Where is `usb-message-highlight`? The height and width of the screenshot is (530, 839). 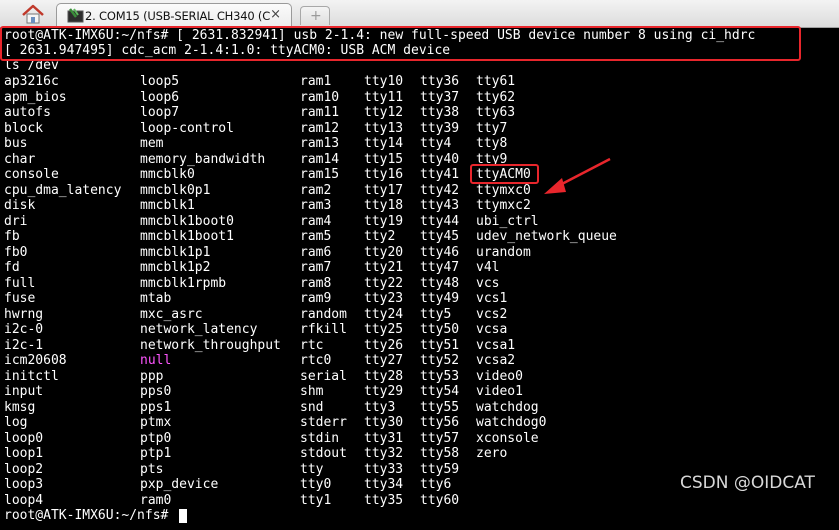
usb-message-highlight is located at coordinates (400, 43).